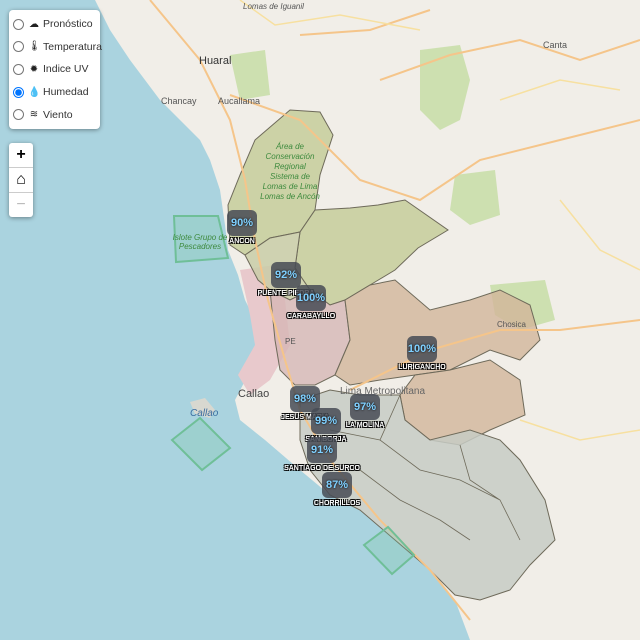 This screenshot has width=640, height=640. Describe the element at coordinates (18, 47) in the screenshot. I see `radio-temperatura` at that location.